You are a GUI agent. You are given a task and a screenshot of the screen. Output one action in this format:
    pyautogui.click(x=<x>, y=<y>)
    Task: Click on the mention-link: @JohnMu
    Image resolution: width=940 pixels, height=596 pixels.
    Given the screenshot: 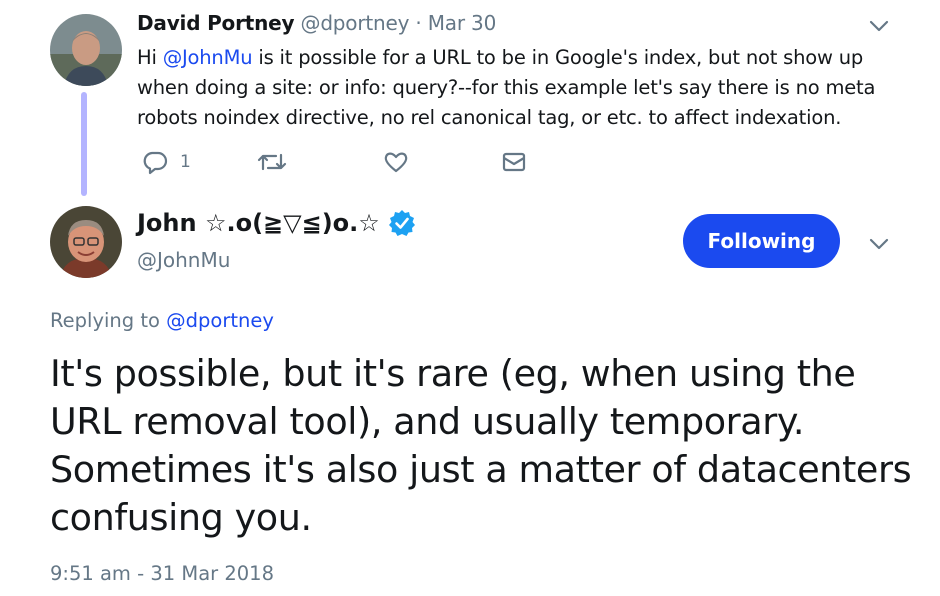 What is the action you would take?
    pyautogui.click(x=208, y=57)
    